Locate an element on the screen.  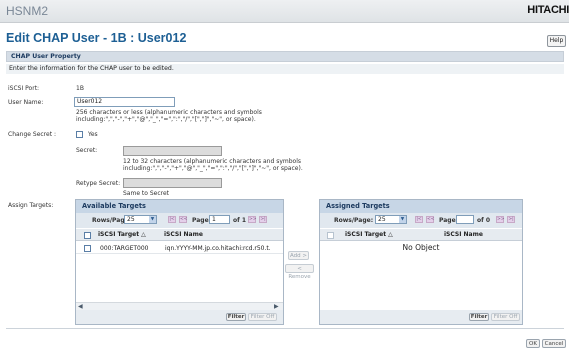
iscsi-port-value: 1B is located at coordinates (80, 88).